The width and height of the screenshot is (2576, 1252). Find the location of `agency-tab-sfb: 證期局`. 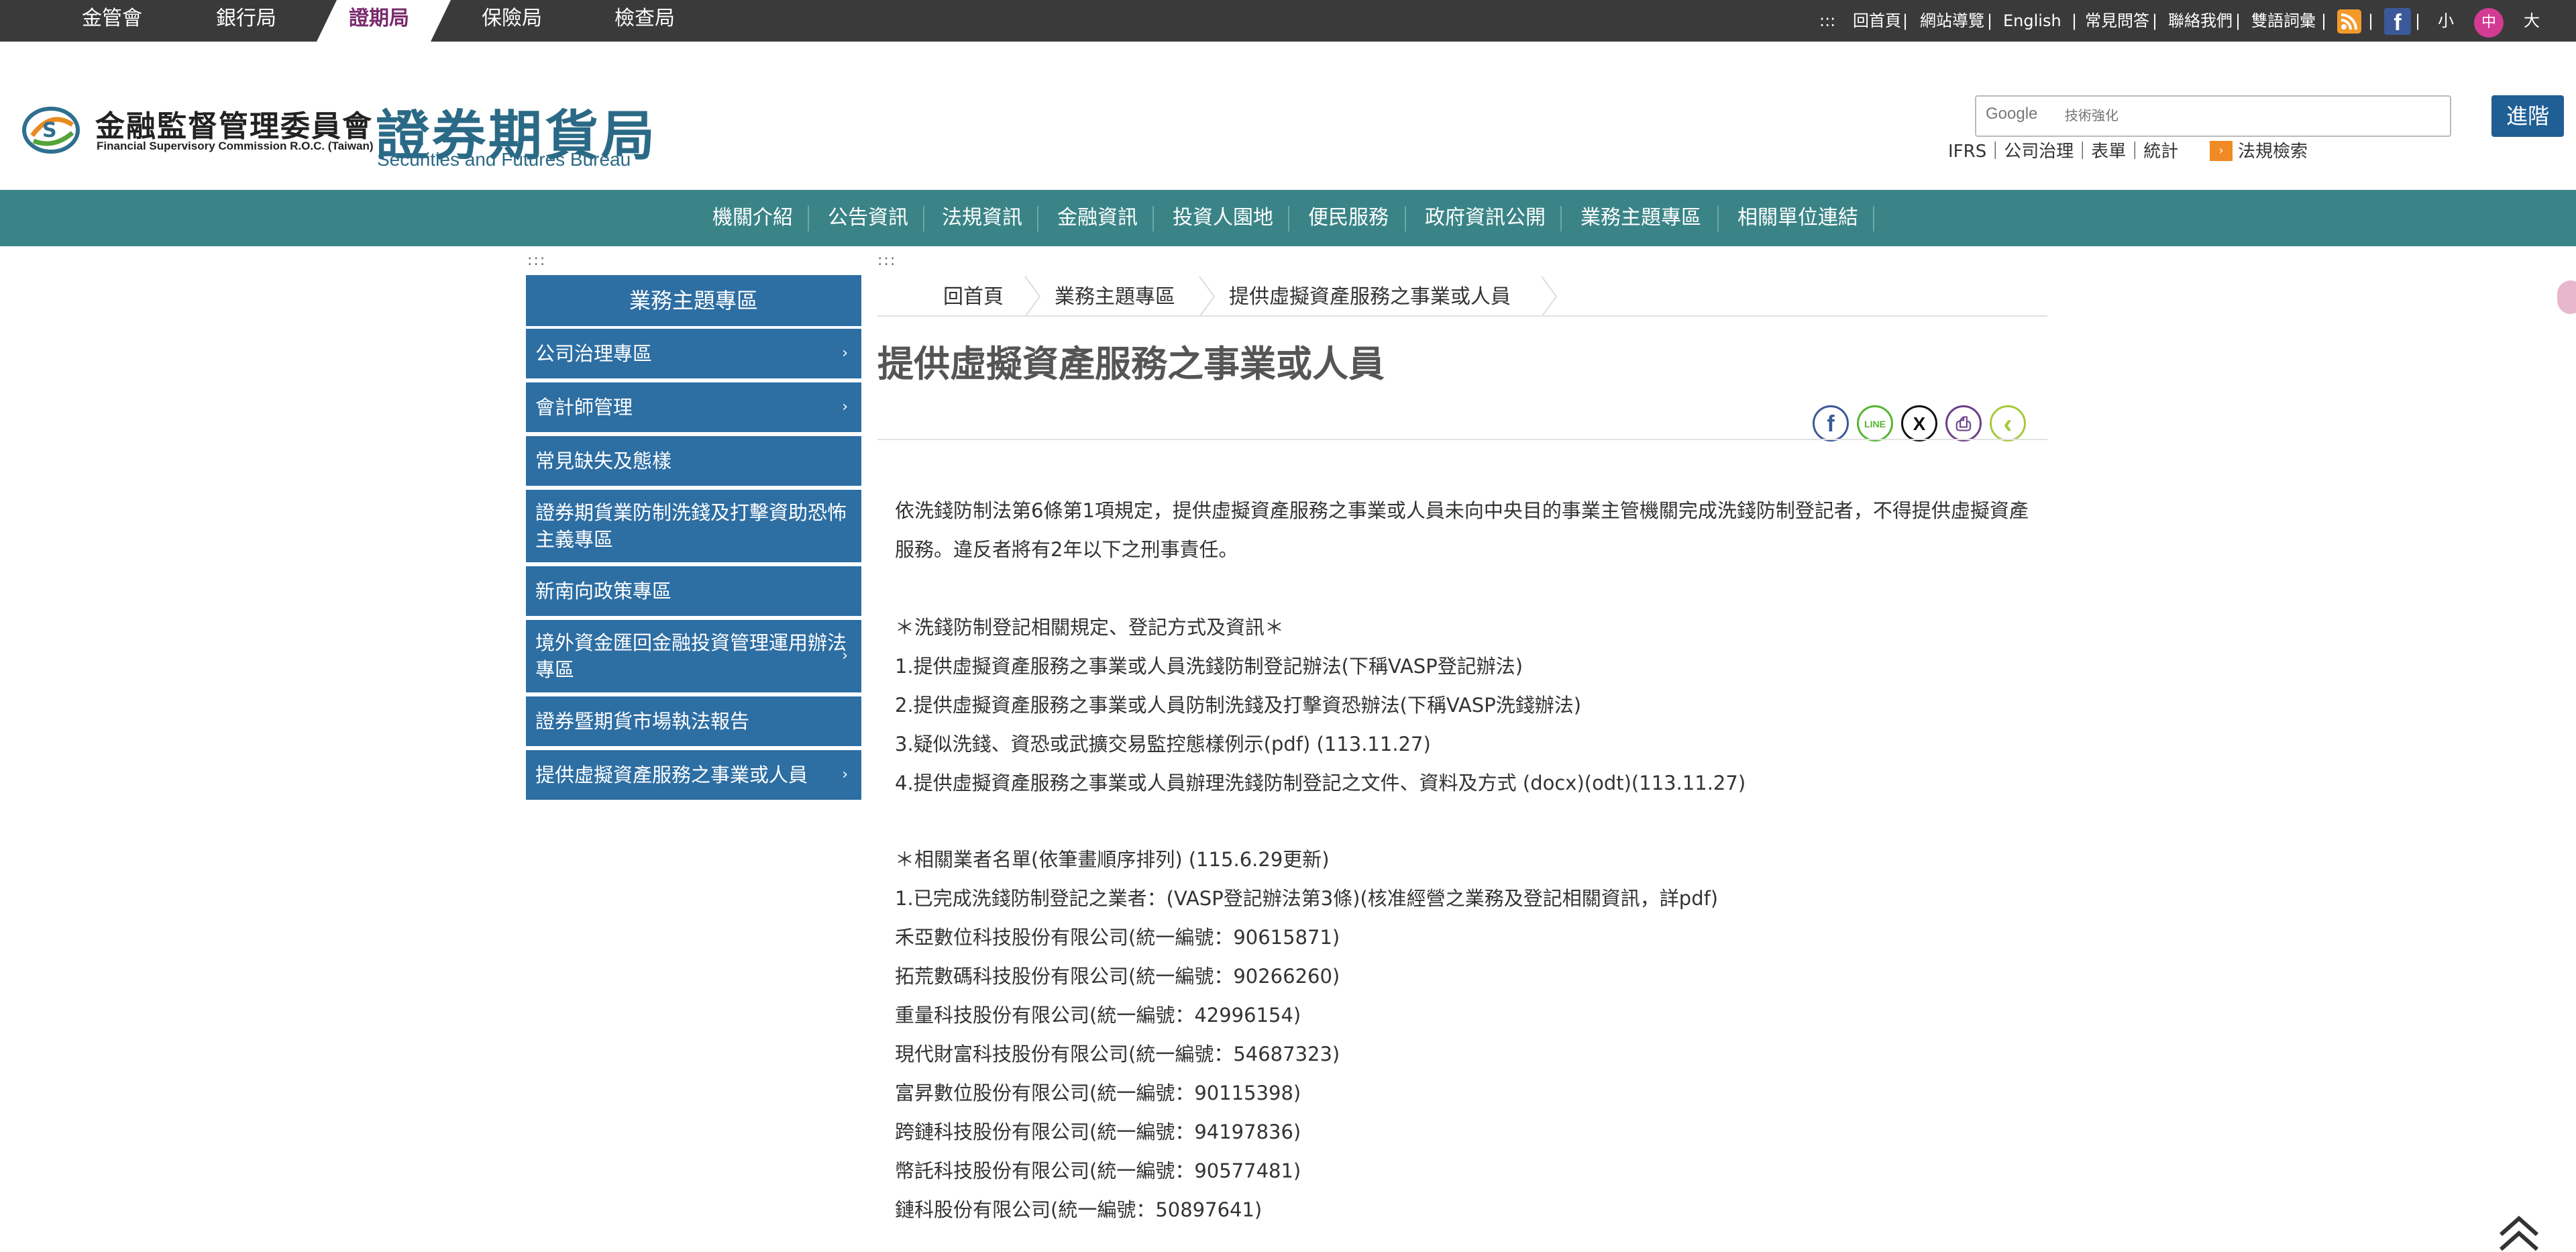

agency-tab-sfb: 證期局 is located at coordinates (379, 21).